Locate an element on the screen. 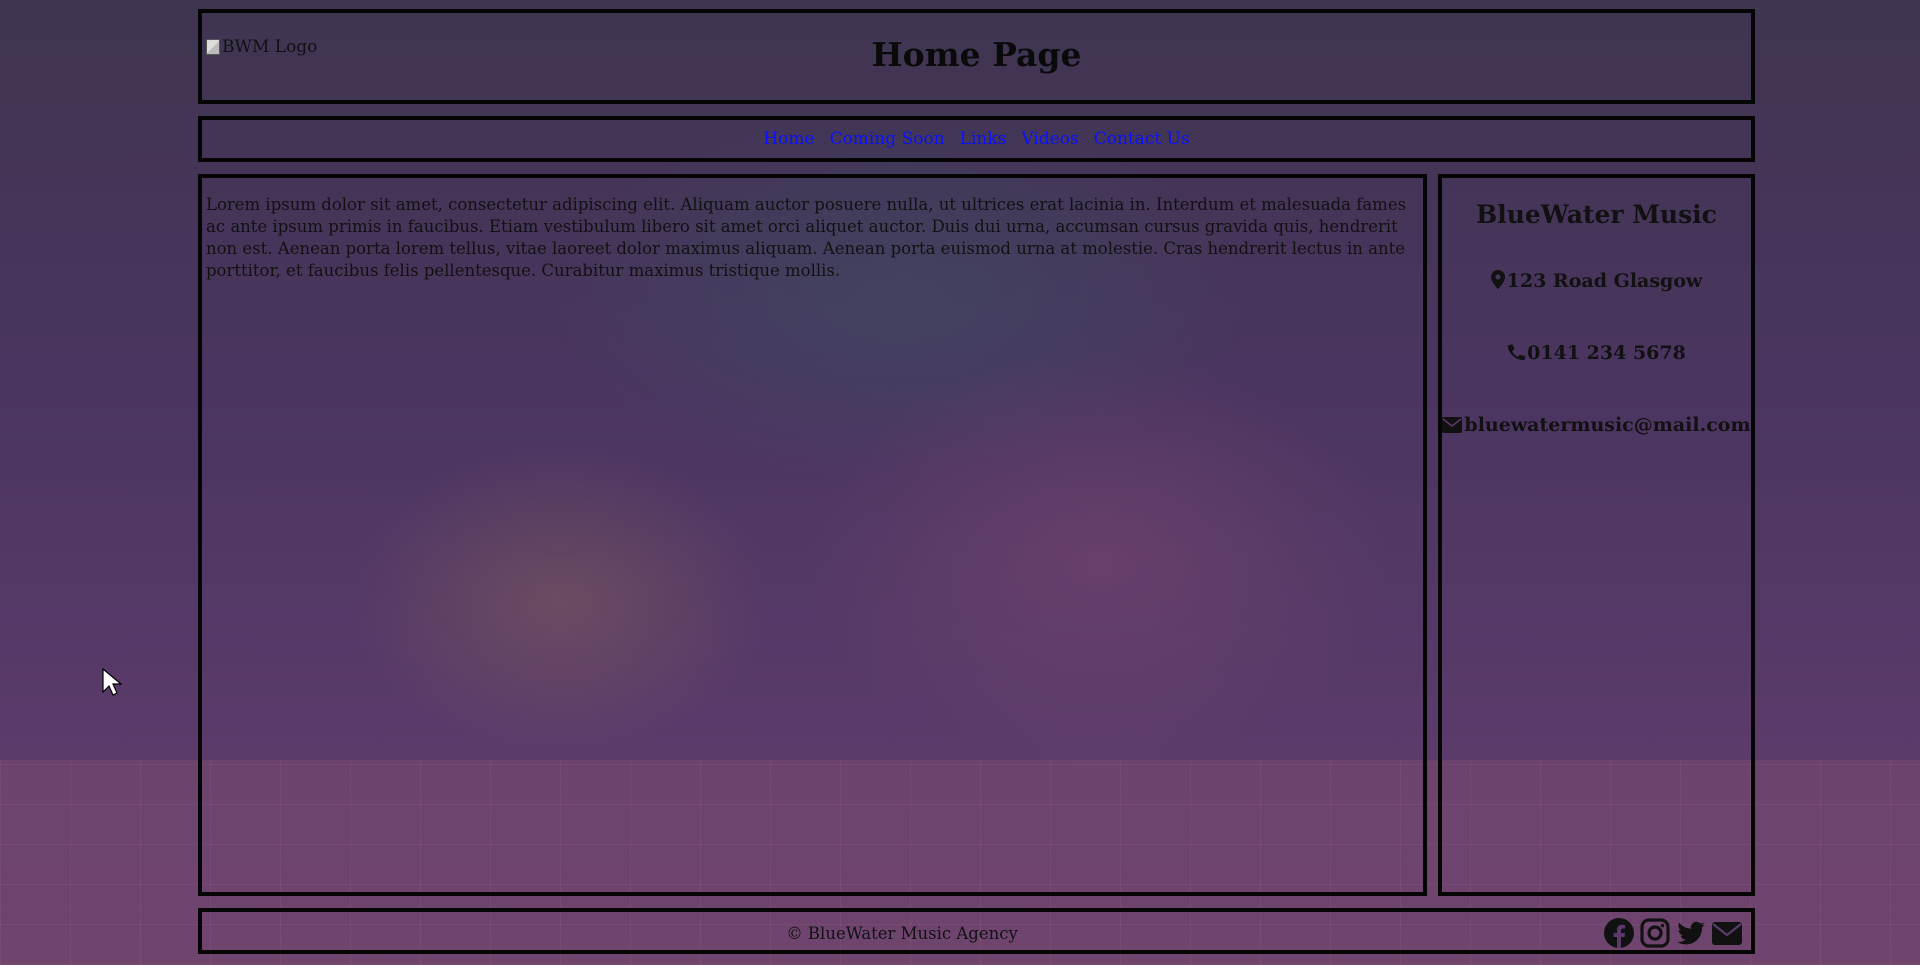  phone-icon is located at coordinates (1516, 352).